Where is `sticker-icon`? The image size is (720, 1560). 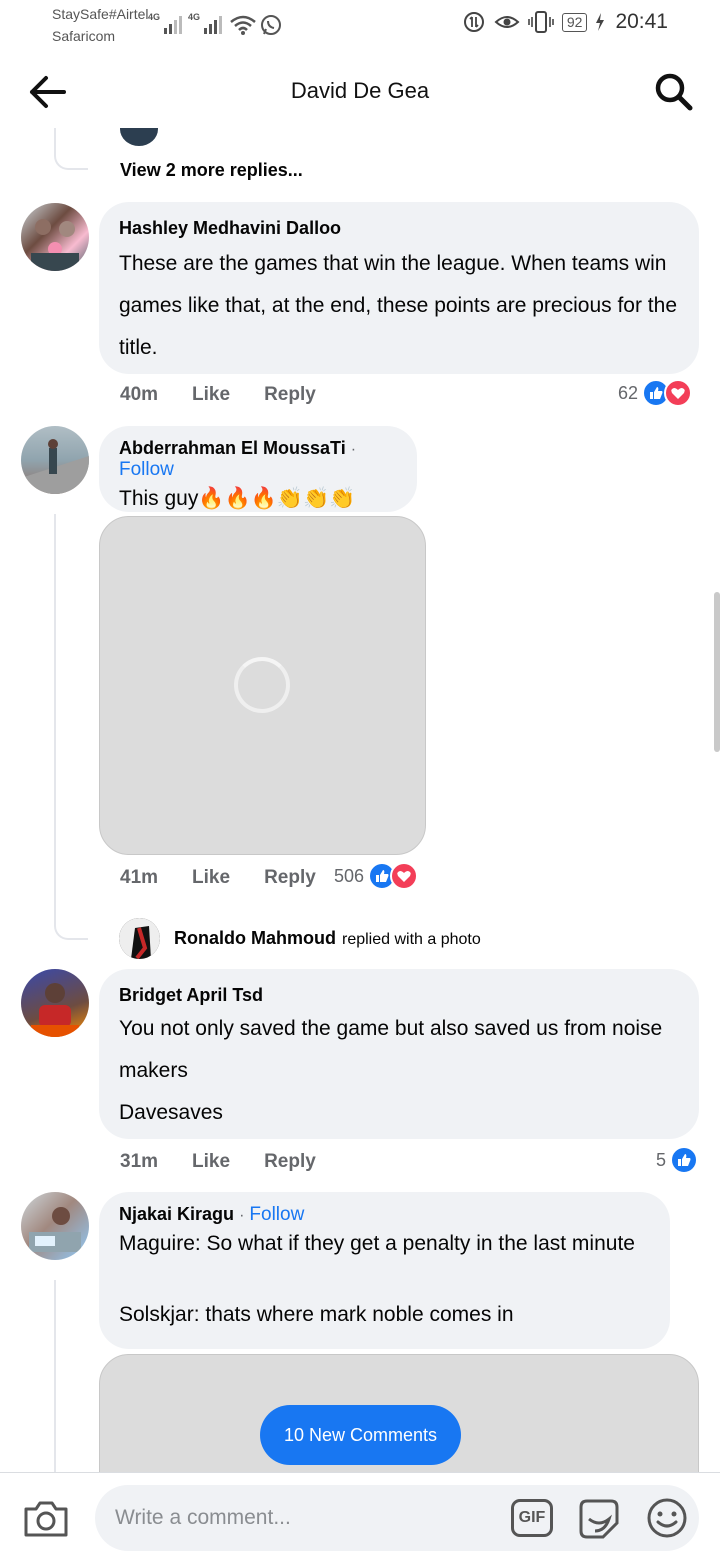
sticker-icon is located at coordinates (599, 1519).